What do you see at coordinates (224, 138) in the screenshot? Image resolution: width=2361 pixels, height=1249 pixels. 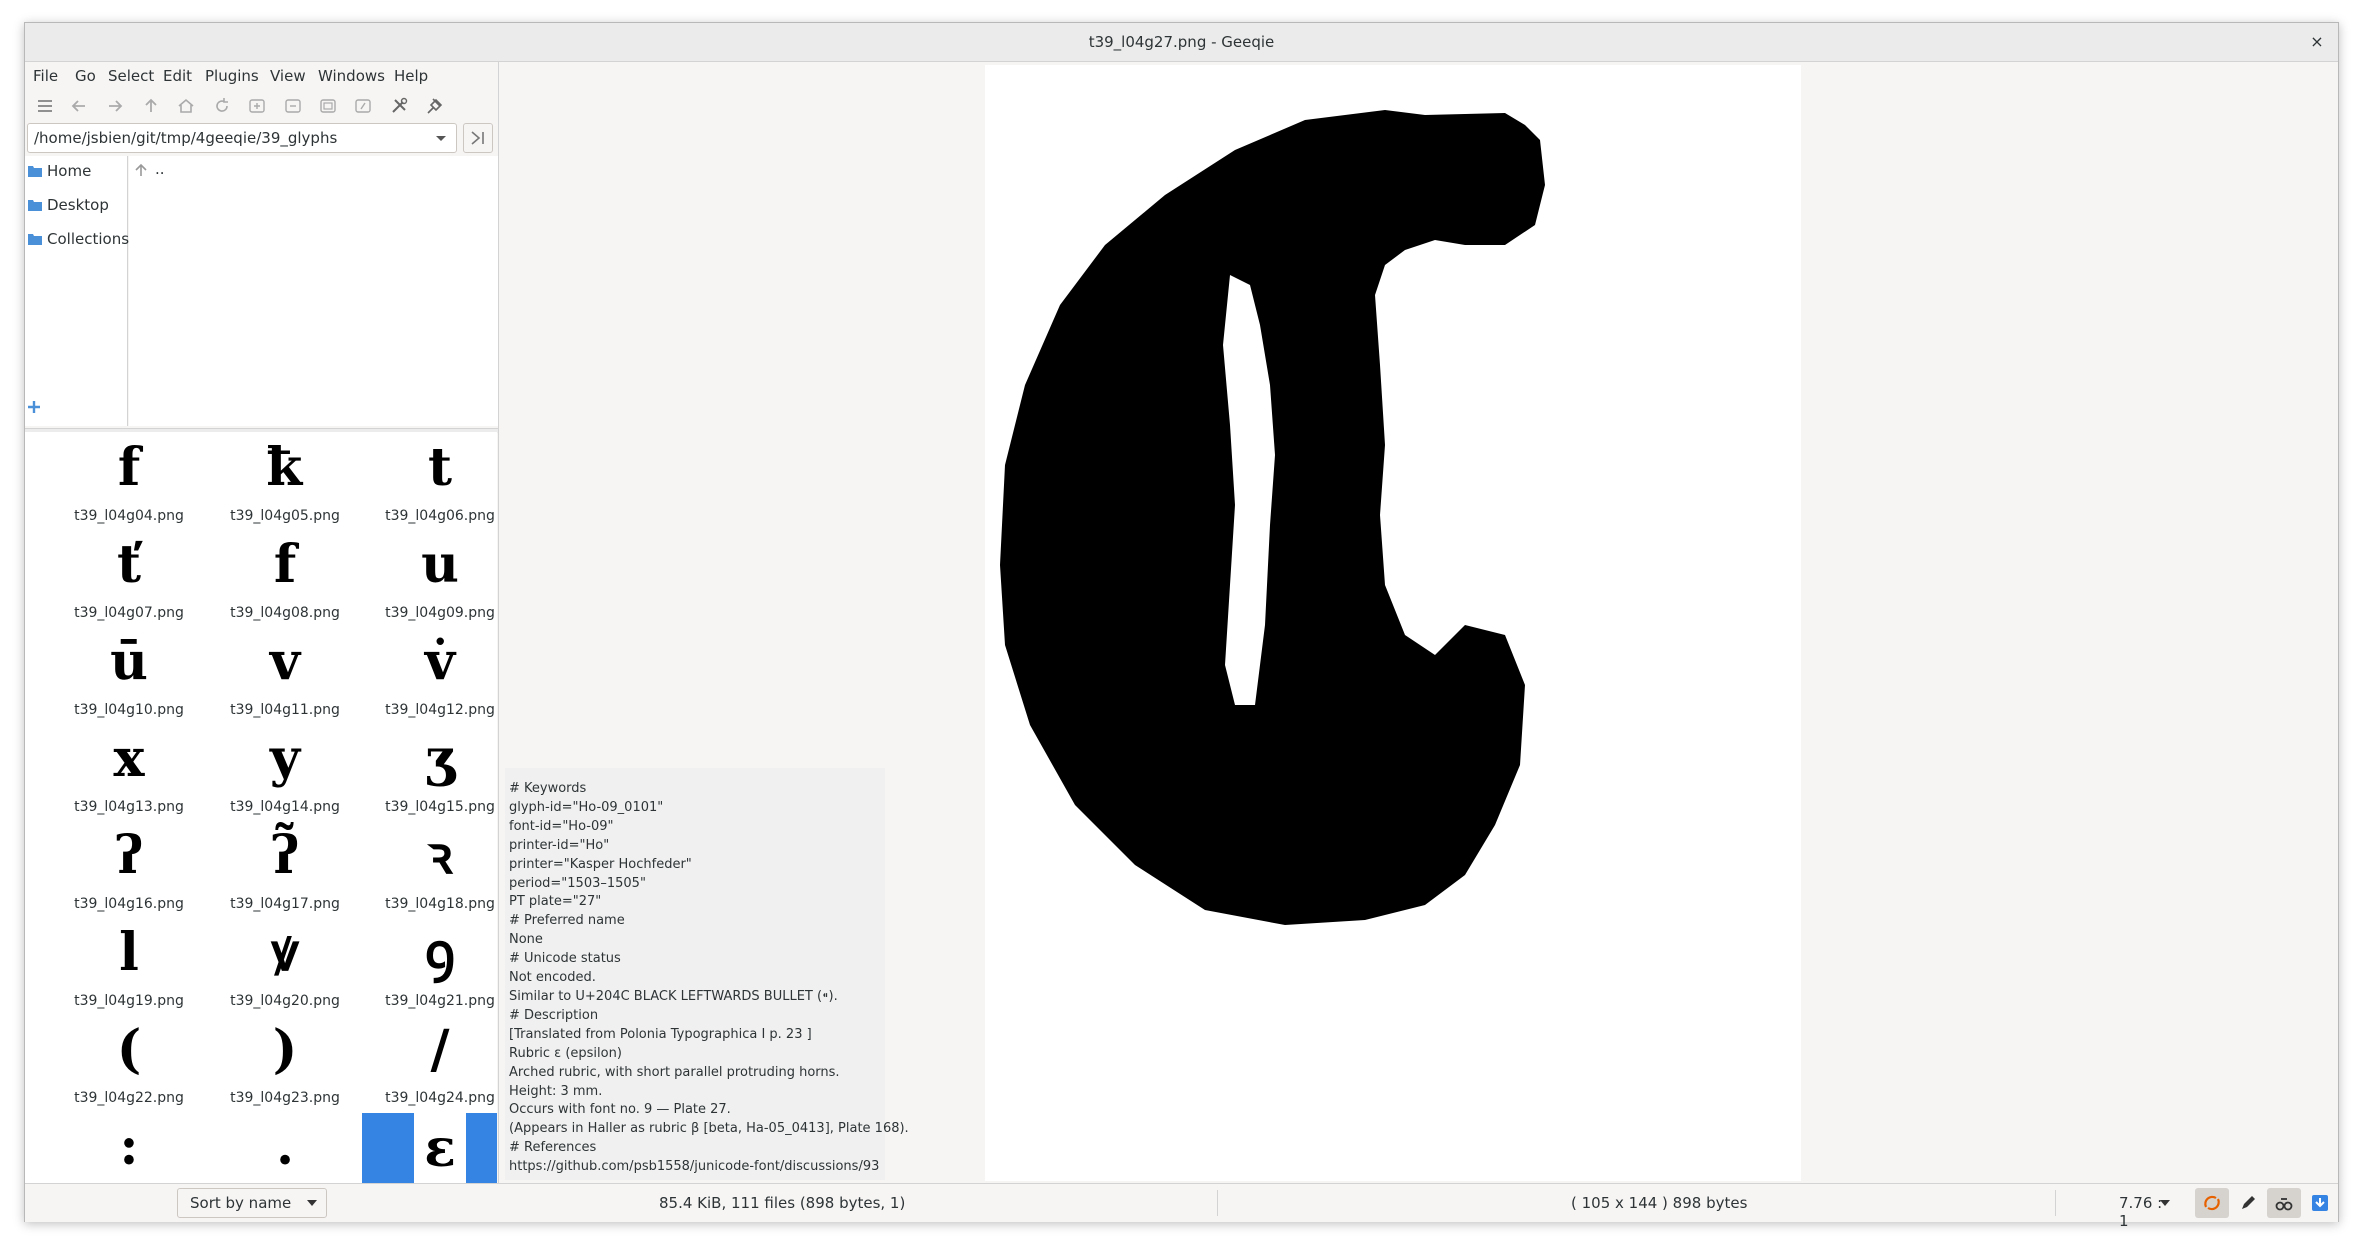 I see `path-input` at bounding box center [224, 138].